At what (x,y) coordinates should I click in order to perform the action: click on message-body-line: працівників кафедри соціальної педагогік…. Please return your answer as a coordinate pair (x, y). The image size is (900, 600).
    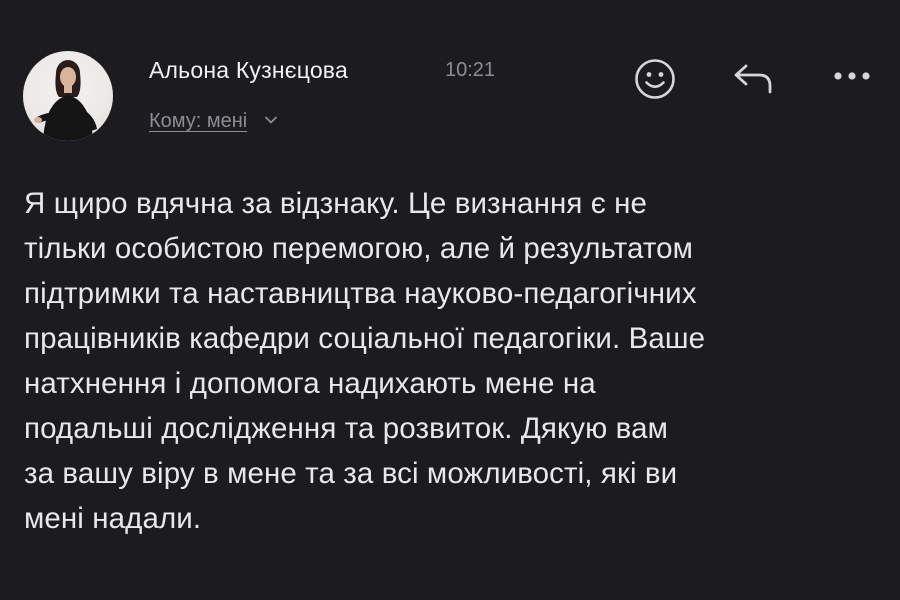
    Looking at the image, I should click on (365, 338).